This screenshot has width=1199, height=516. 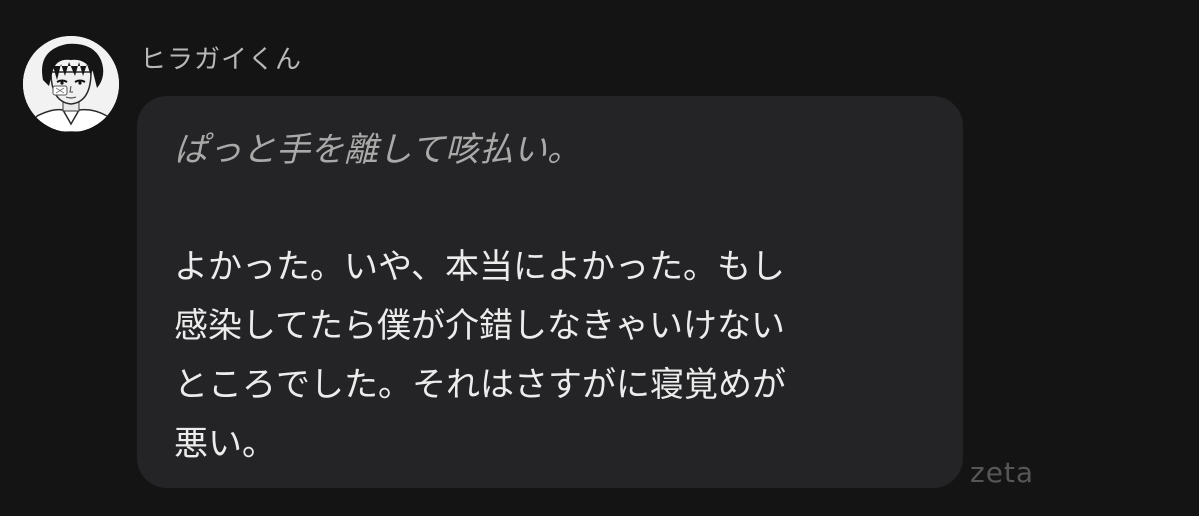 I want to click on message-speech-line: 悪い。, so click(x=225, y=444).